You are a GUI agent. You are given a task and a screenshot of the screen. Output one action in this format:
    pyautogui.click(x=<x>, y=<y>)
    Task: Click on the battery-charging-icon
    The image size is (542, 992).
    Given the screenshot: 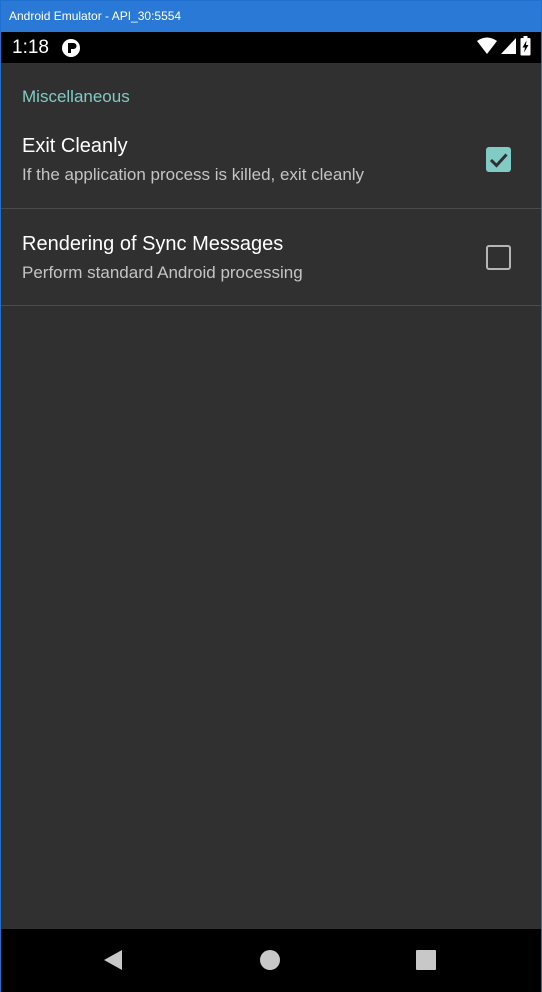 What is the action you would take?
    pyautogui.click(x=525, y=48)
    